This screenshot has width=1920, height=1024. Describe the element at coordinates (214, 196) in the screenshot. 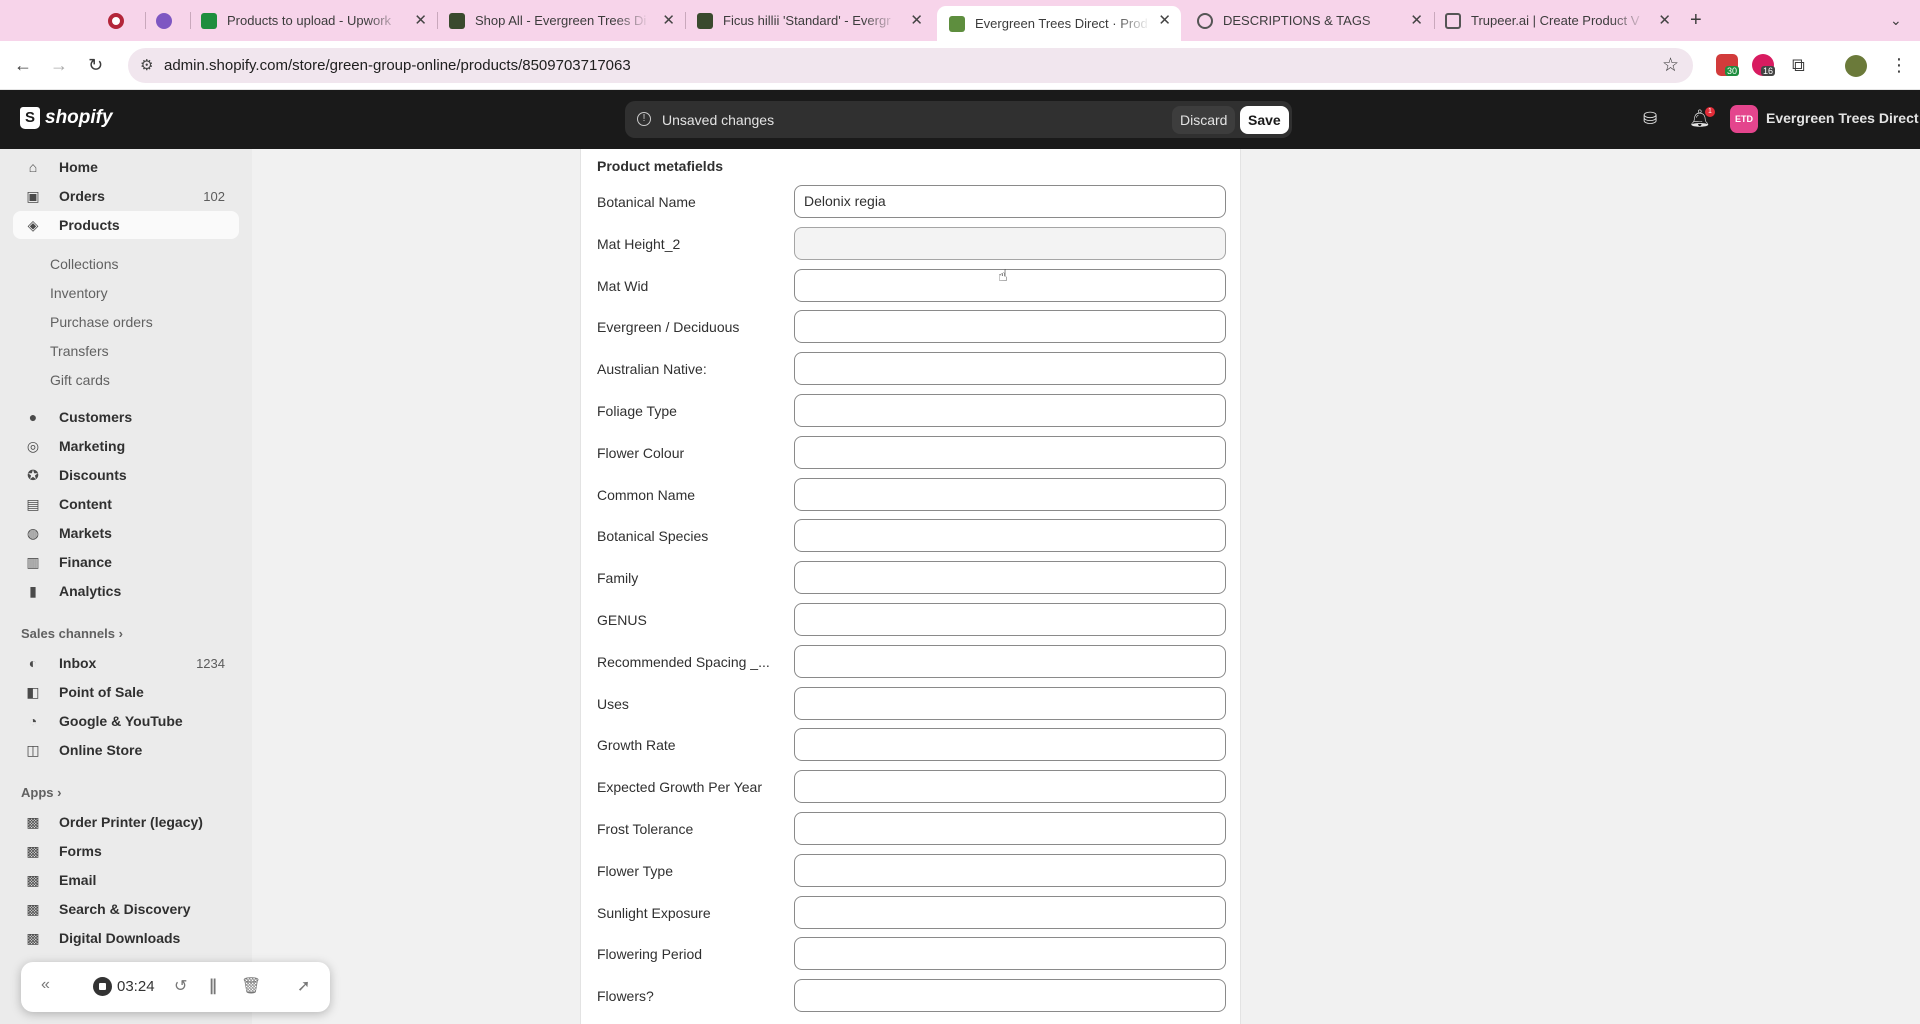

I see `orders-count-badge: 102` at that location.